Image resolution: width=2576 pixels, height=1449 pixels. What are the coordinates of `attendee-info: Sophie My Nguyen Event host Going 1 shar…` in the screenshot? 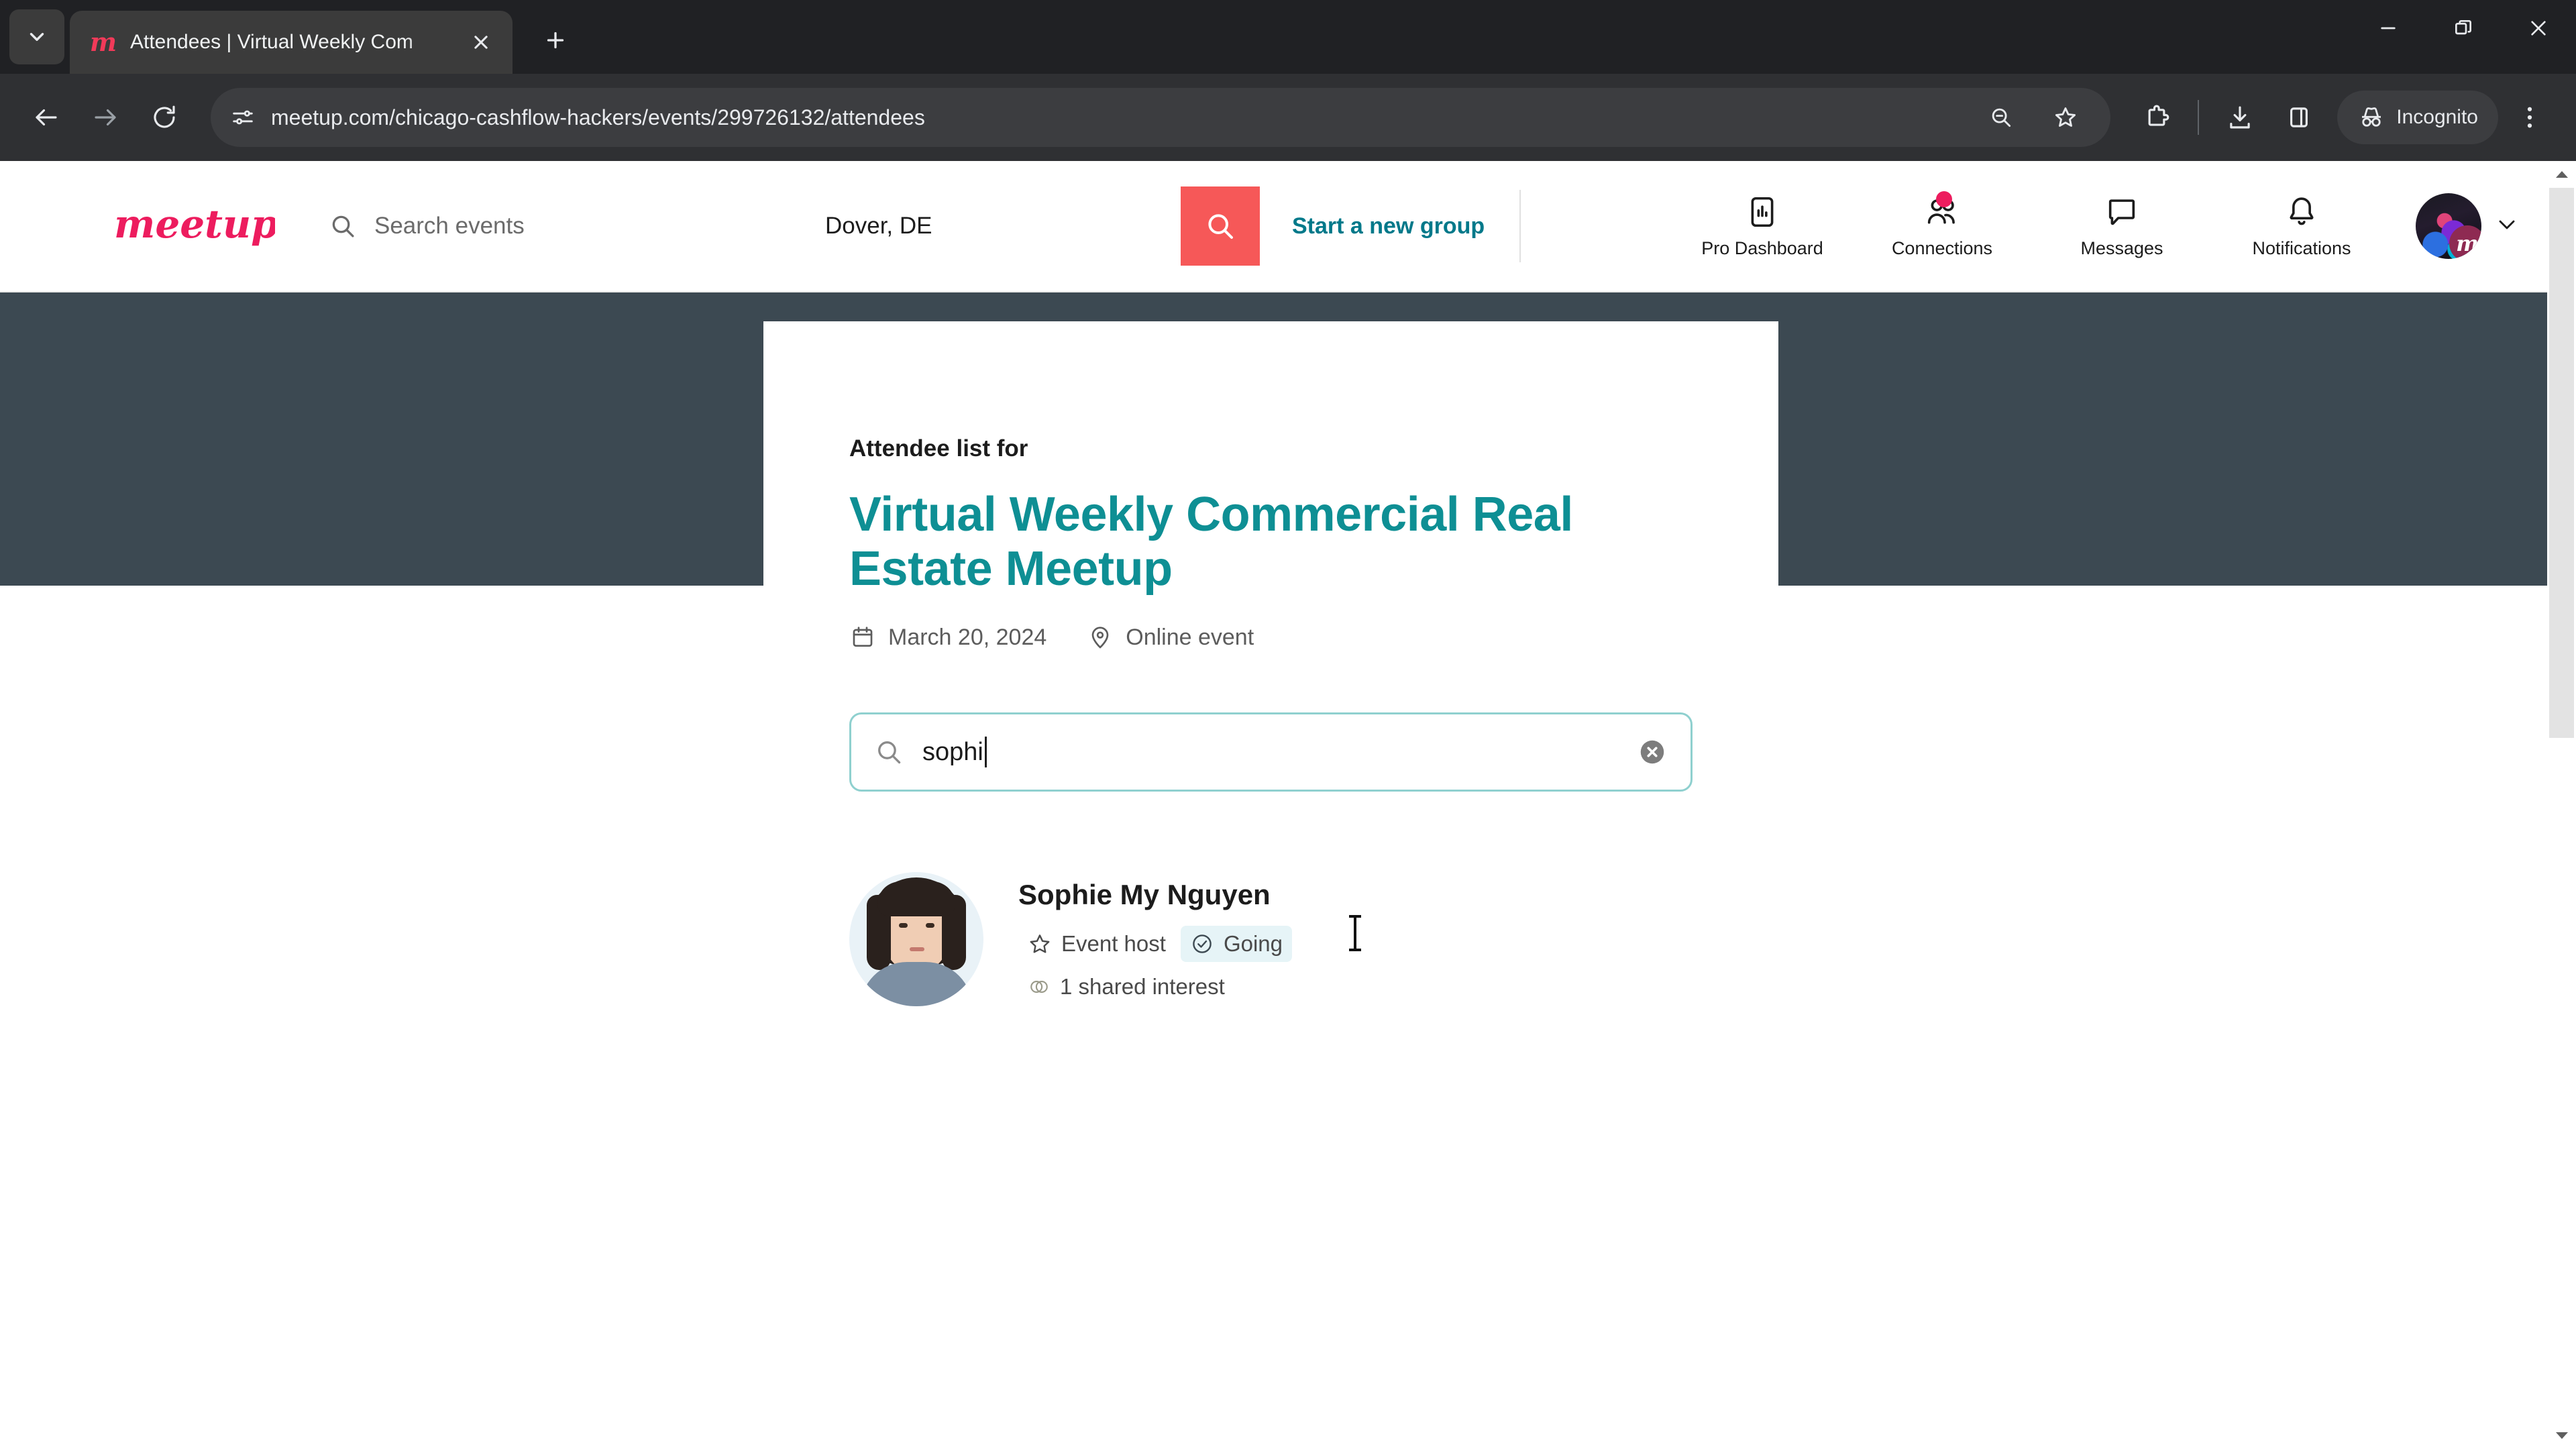 It's located at (1155, 936).